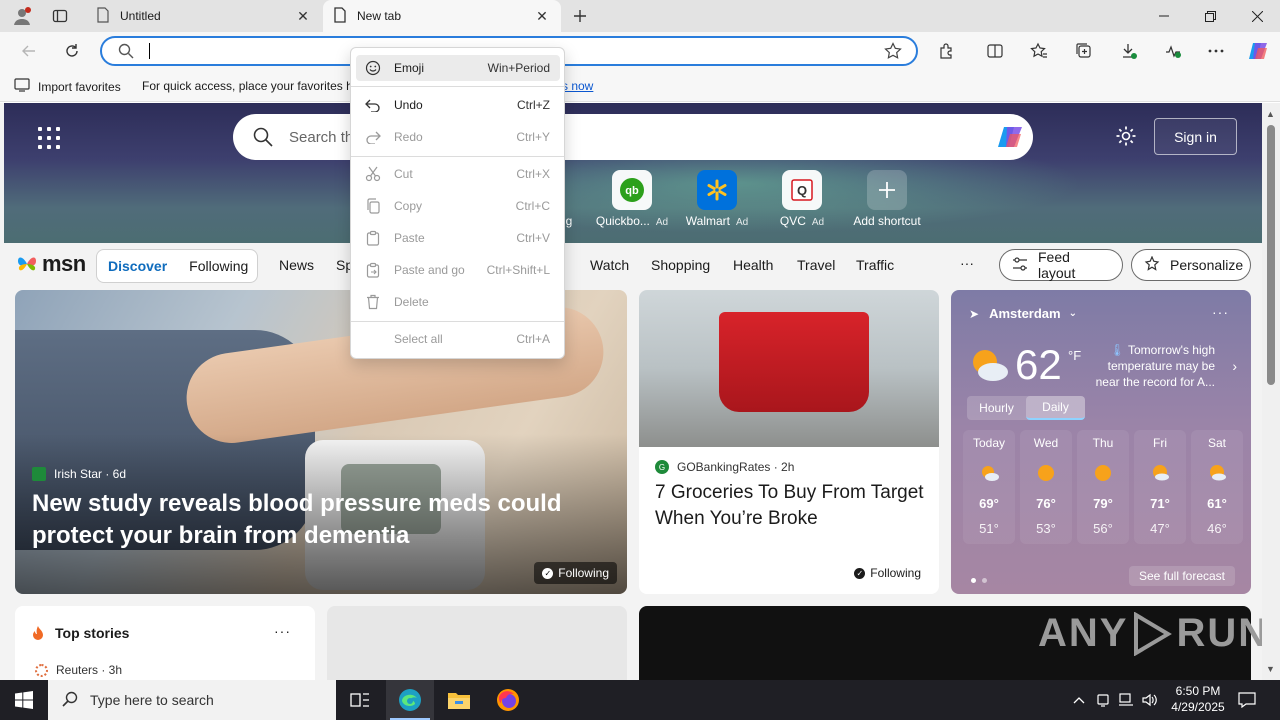  Describe the element at coordinates (1153, 633) in the screenshot. I see `anyrun-watermark: ANY RUN` at that location.